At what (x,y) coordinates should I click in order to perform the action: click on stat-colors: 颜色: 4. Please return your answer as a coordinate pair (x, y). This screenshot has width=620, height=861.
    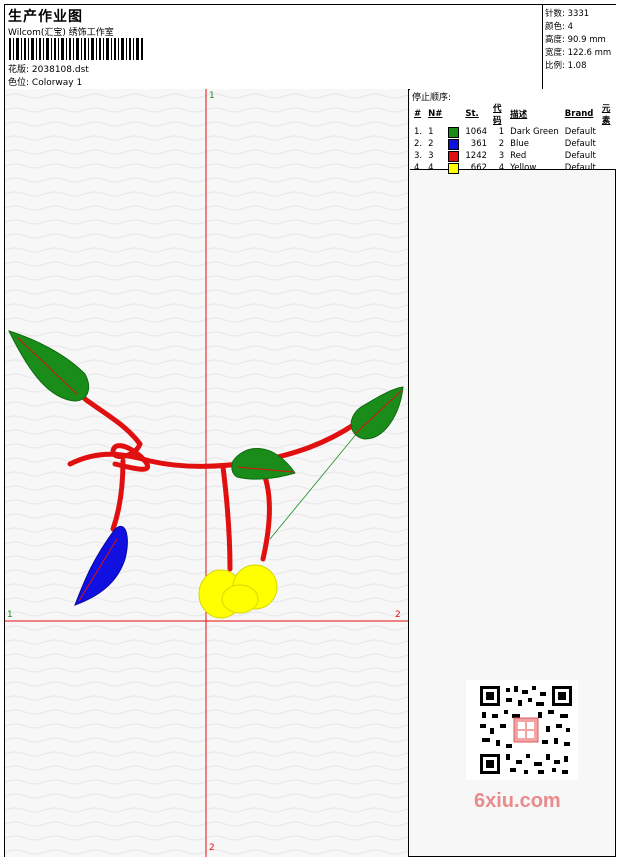
    Looking at the image, I should click on (559, 27).